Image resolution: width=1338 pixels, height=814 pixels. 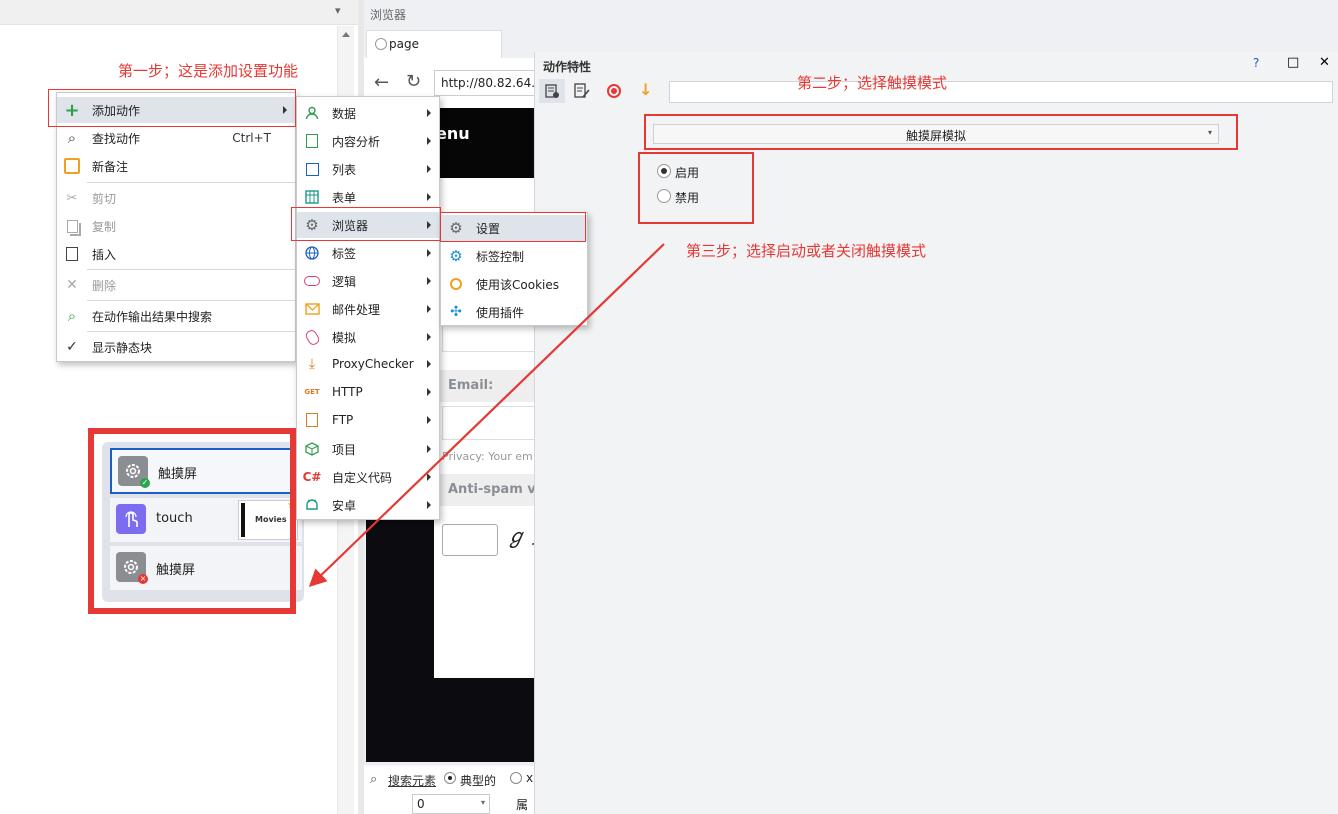 I want to click on annotation-arrow, so click(x=486, y=415).